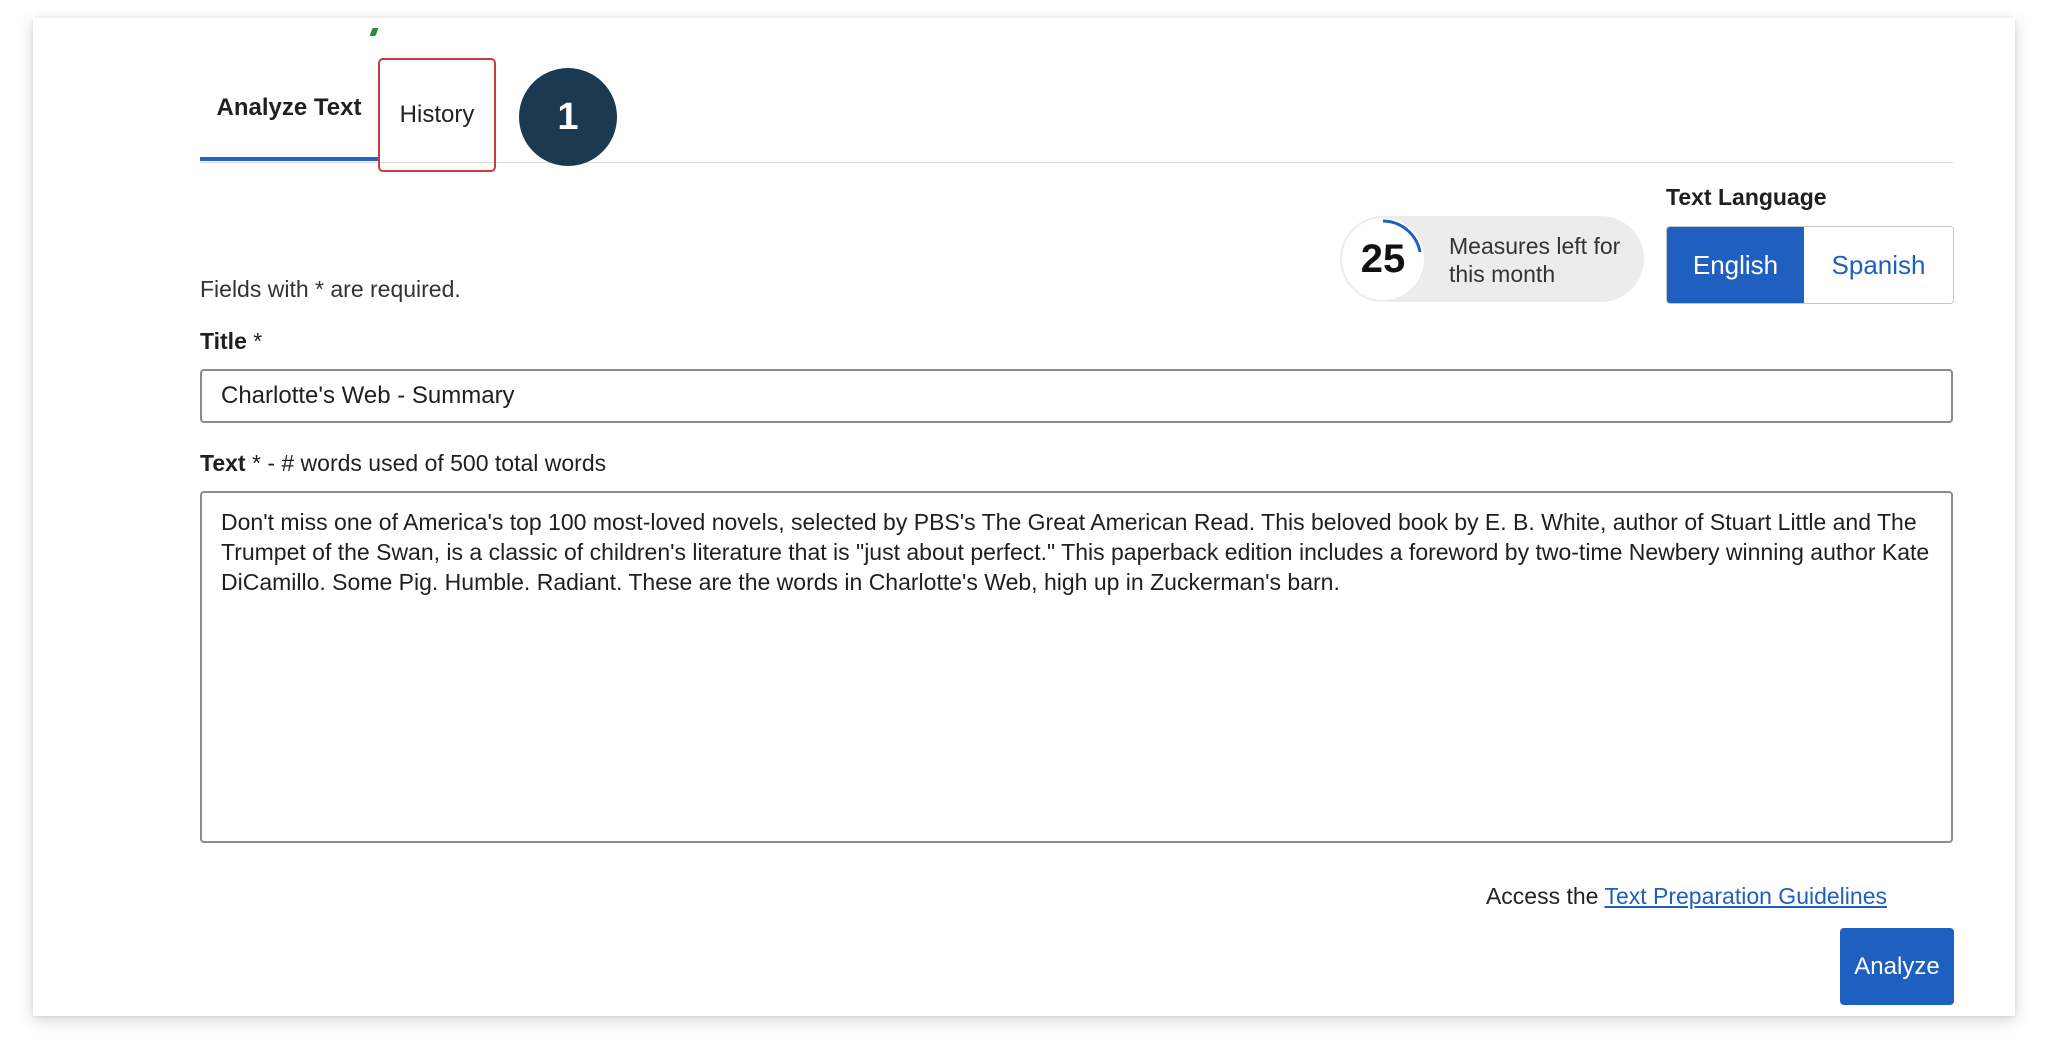 The image size is (2048, 1063). I want to click on measures-progress-ring: 25, so click(1383, 259).